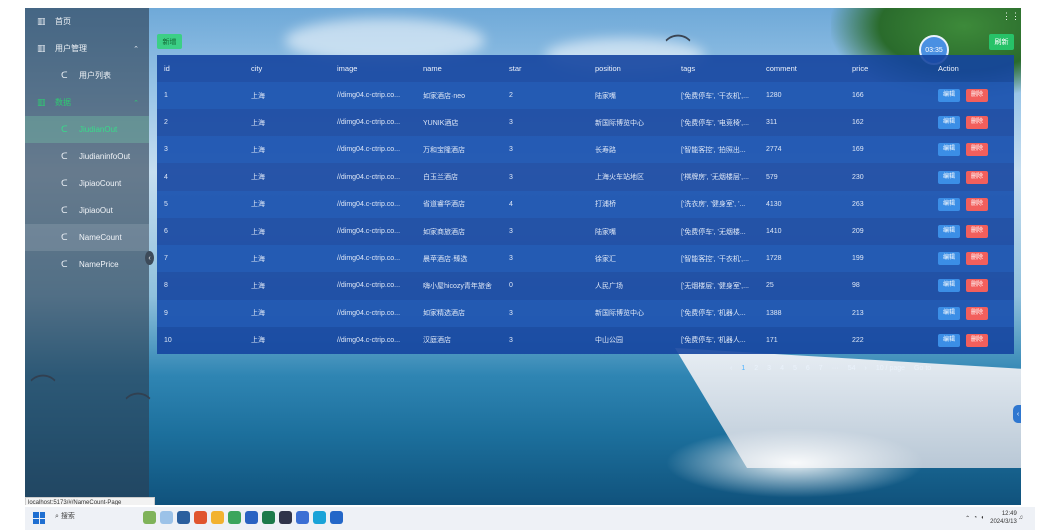 The height and width of the screenshot is (530, 1060). I want to click on sidebar-item-user-management: ▥ 用户管理 ⌃, so click(87, 48).